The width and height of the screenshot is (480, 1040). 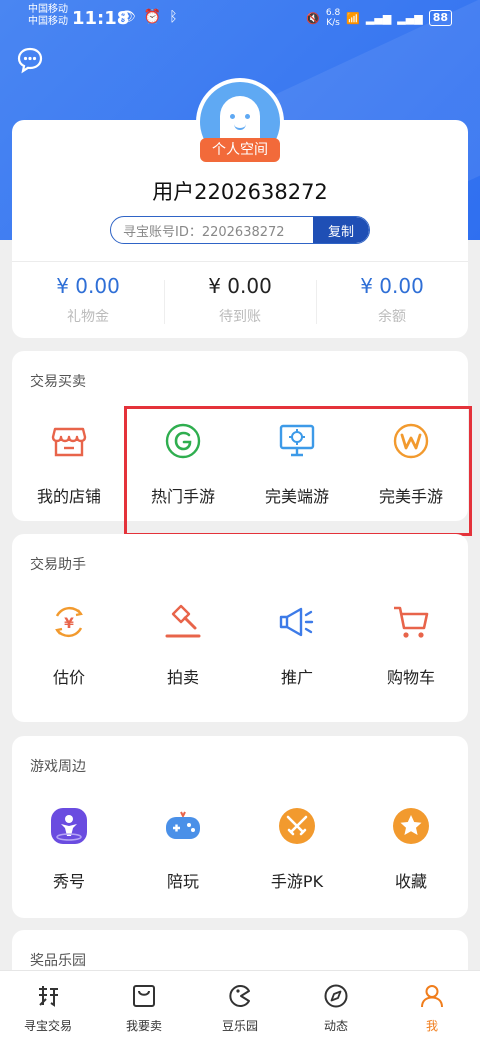 What do you see at coordinates (411, 441) in the screenshot?
I see `perfect-mobile-game-icon` at bounding box center [411, 441].